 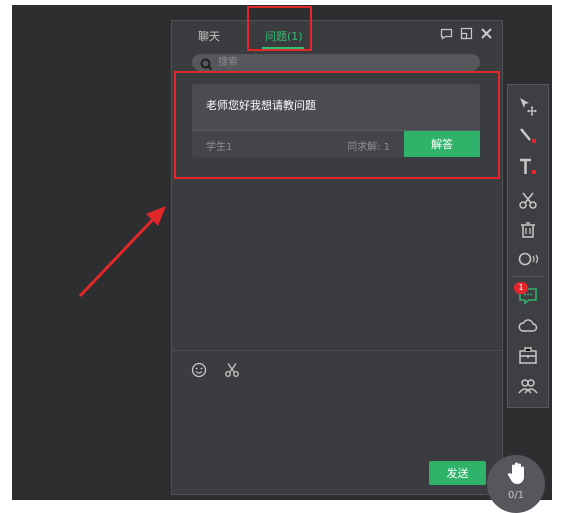 I want to click on search-input, so click(x=343, y=62).